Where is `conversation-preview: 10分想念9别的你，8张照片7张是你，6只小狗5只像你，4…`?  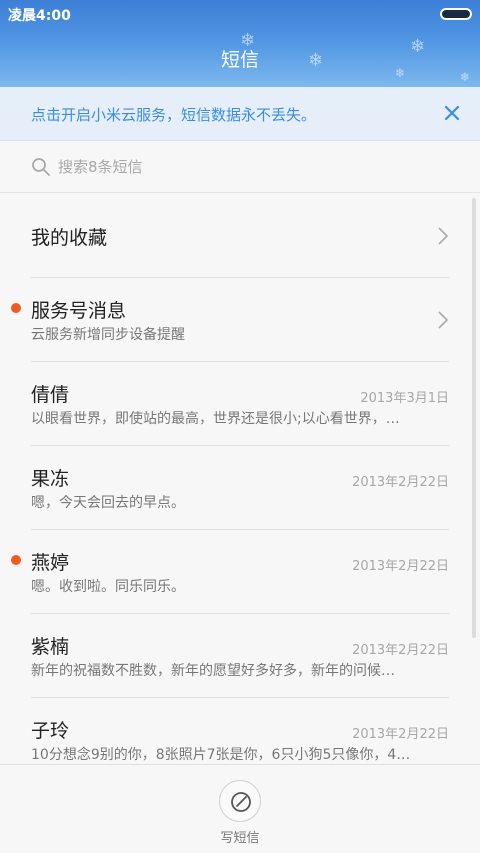 conversation-preview: 10分想念9别的你，8张照片7张是你，6只小狗5只像你，4… is located at coordinates (221, 755).